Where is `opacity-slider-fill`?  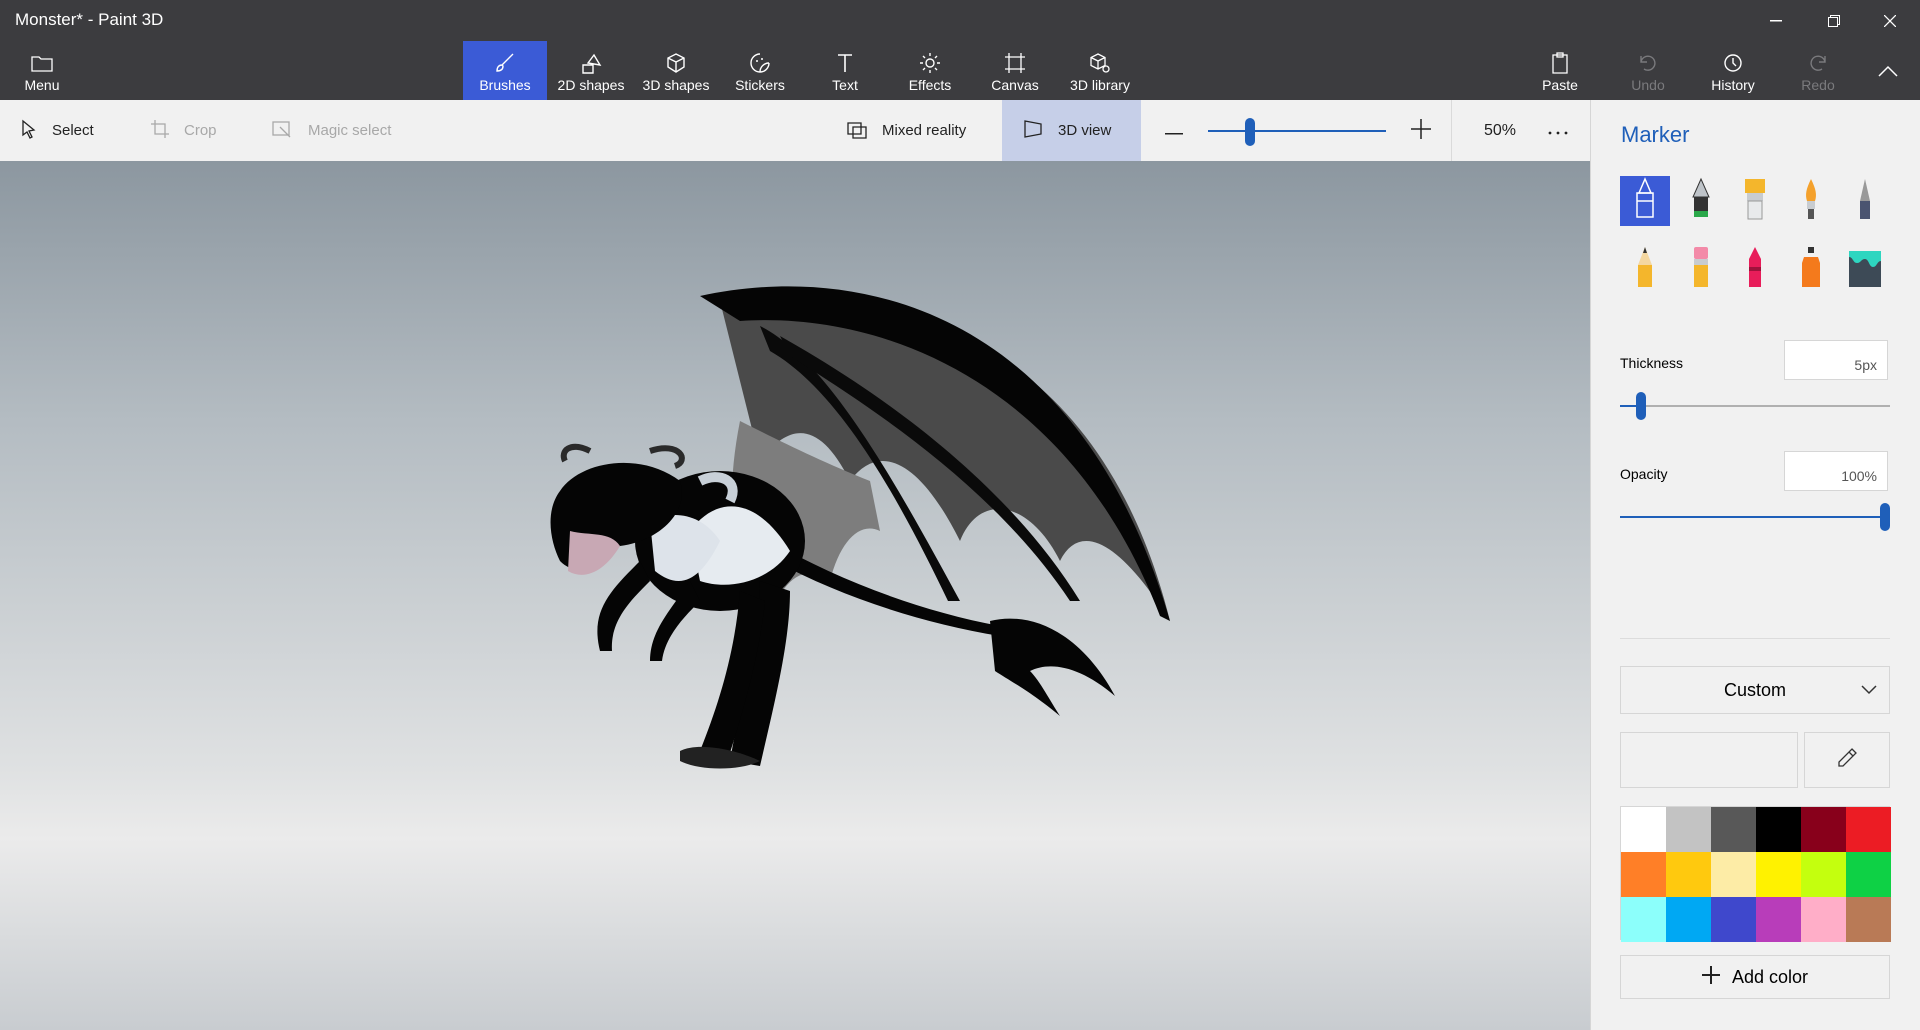 opacity-slider-fill is located at coordinates (1752, 517).